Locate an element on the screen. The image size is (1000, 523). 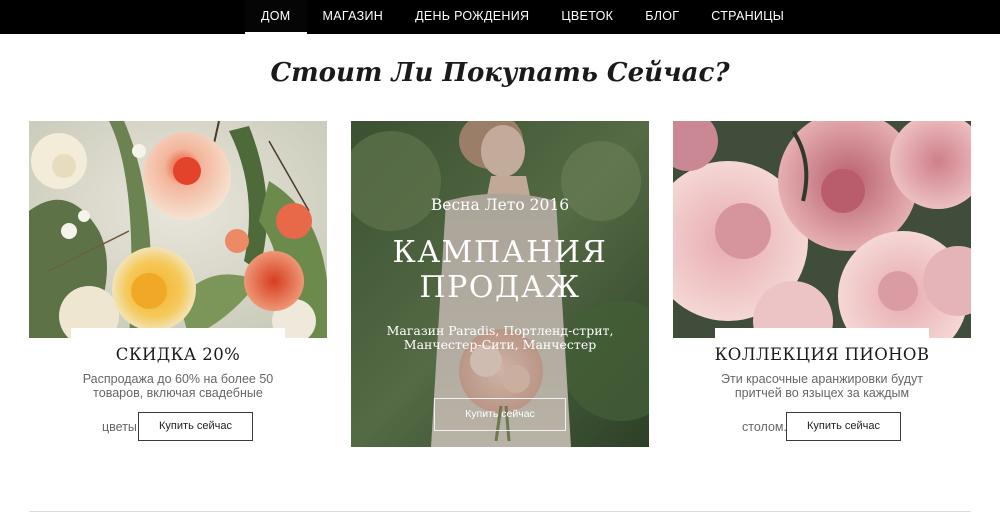
promo-subtitle: Весна Лето 2016 is located at coordinates (500, 205).